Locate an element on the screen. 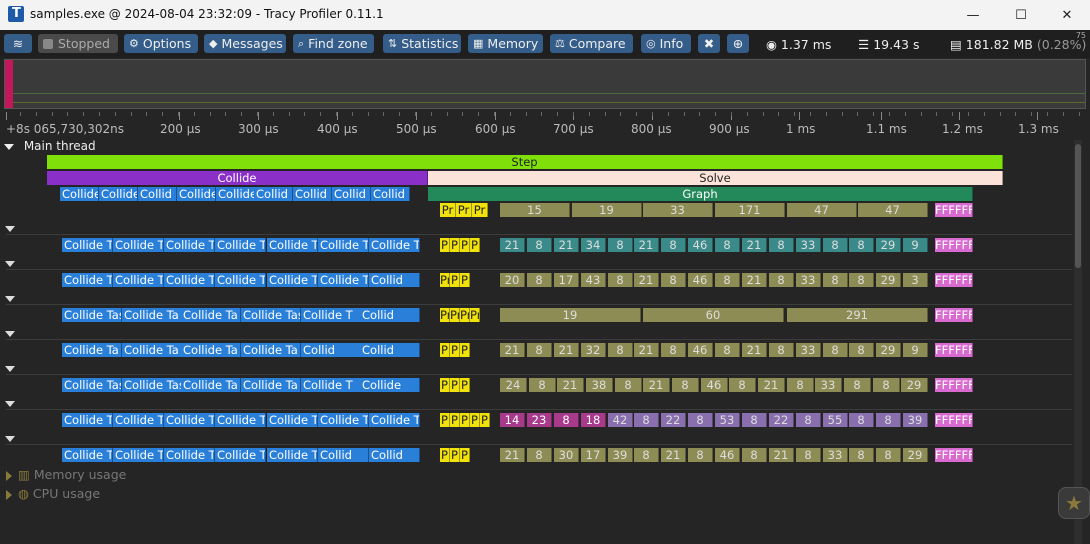 The width and height of the screenshot is (1090, 544). solve-task-zone: 39 is located at coordinates (915, 420).